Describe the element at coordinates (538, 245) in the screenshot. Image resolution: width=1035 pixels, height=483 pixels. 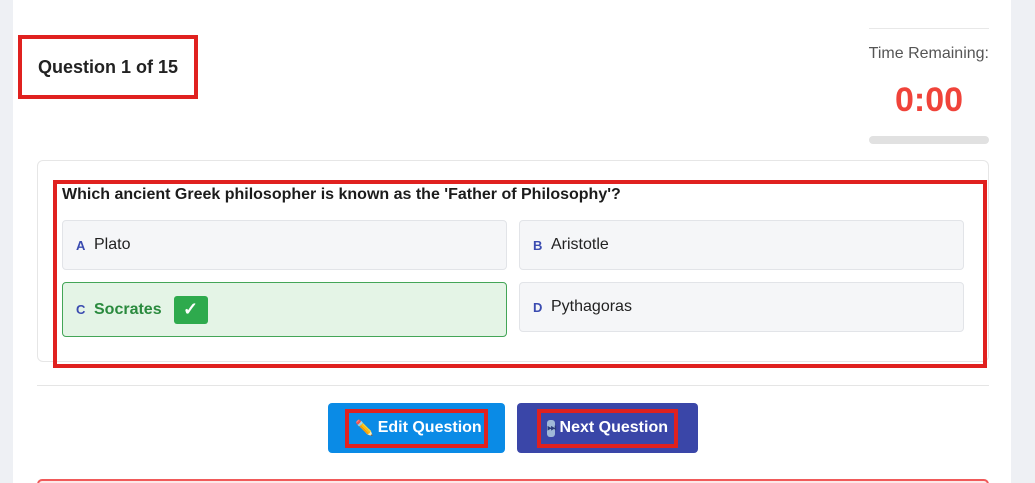
I see `option-letter: B` at that location.